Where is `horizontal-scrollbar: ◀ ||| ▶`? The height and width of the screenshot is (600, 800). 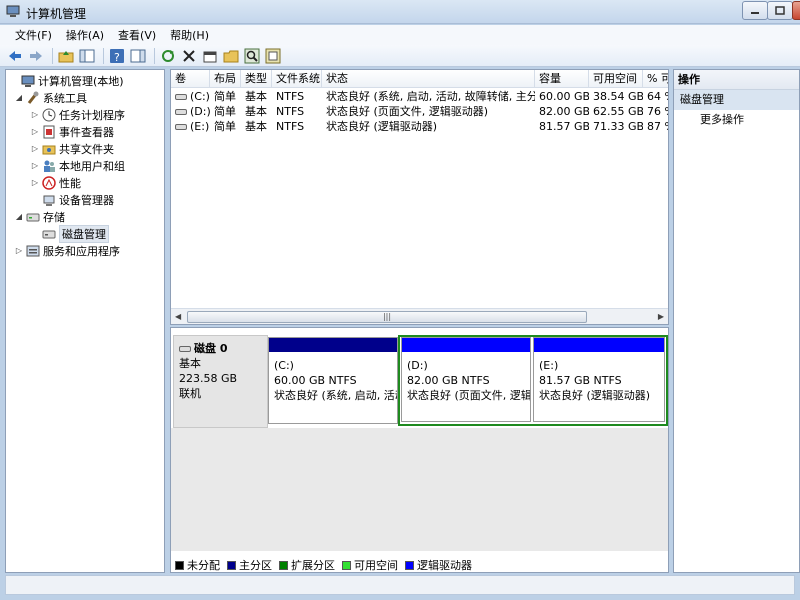 horizontal-scrollbar: ◀ ||| ▶ is located at coordinates (419, 316).